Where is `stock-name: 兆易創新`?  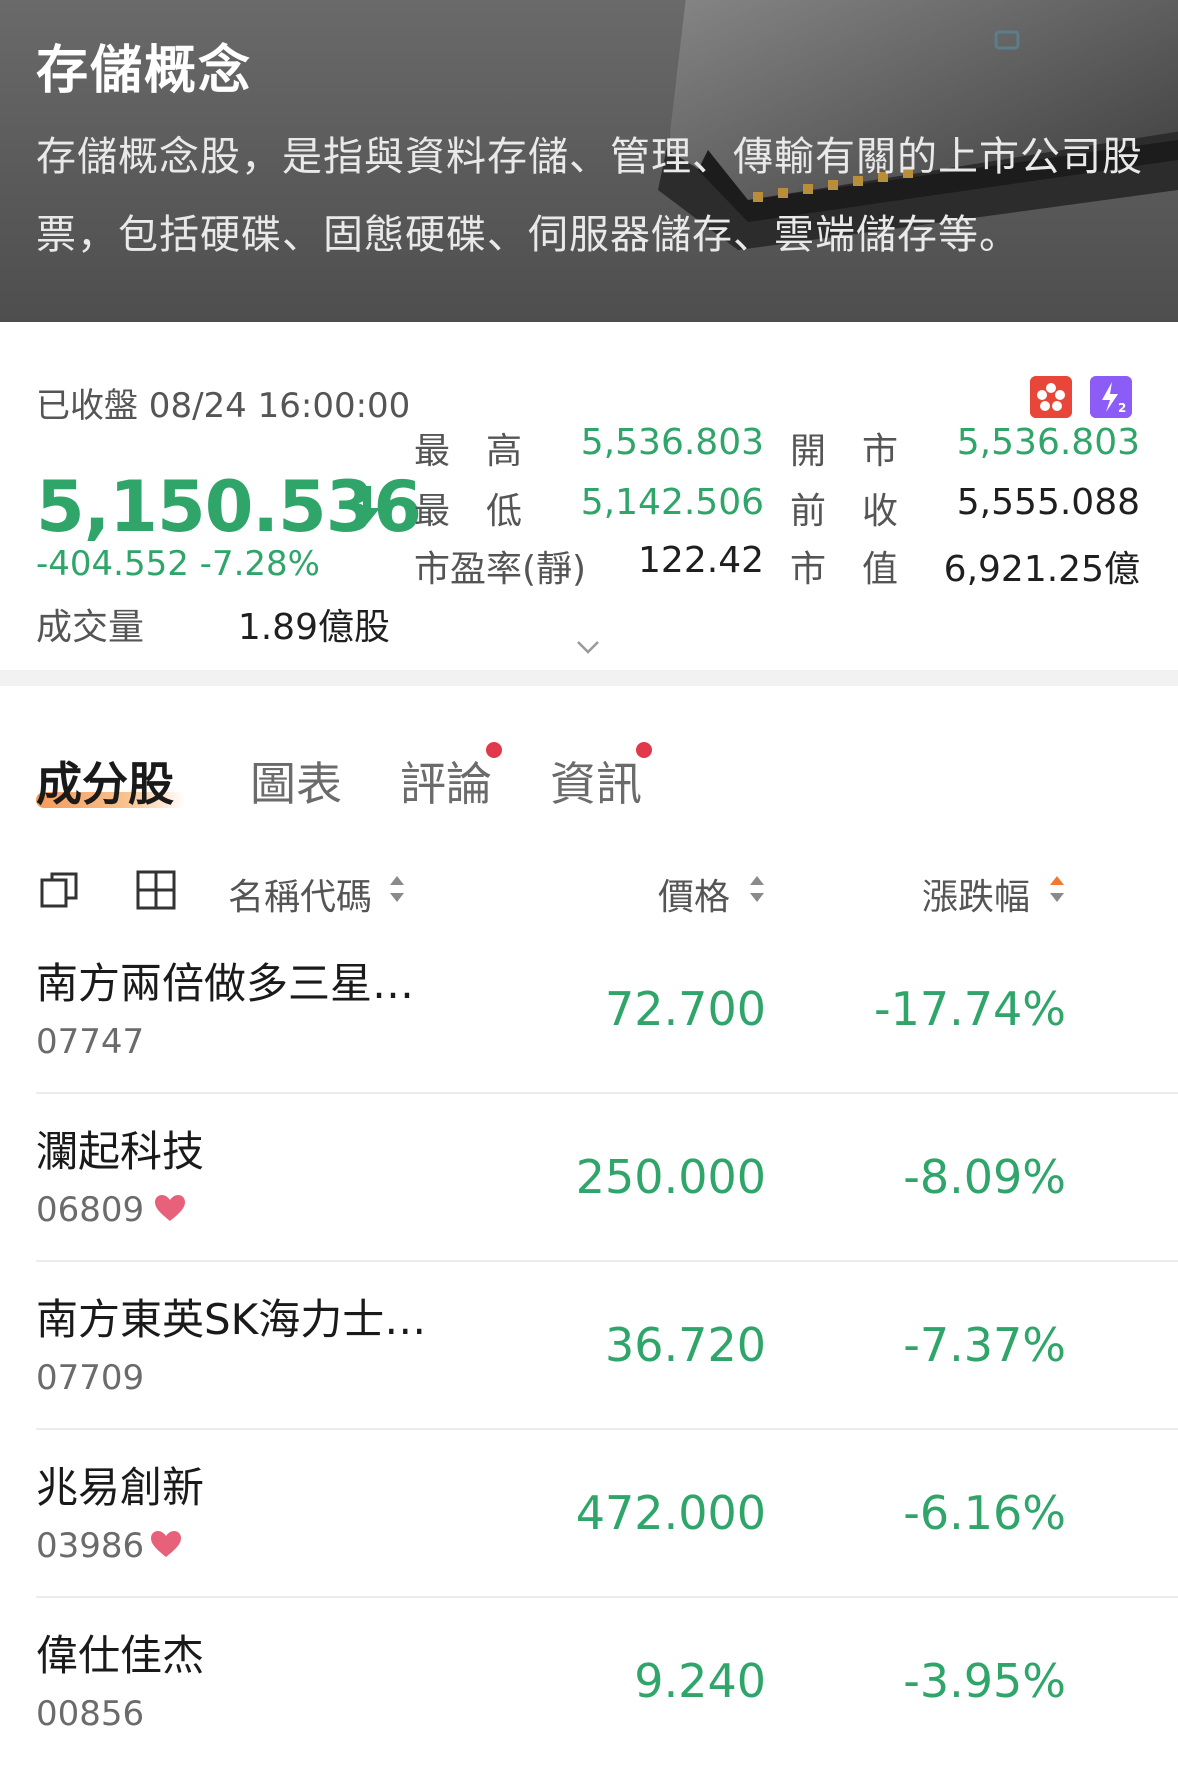 stock-name: 兆易創新 is located at coordinates (120, 1487).